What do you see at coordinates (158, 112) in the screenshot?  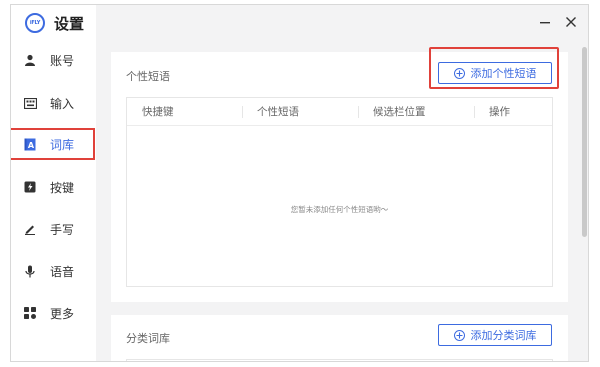 I see `column-header-shortcut: 快捷键` at bounding box center [158, 112].